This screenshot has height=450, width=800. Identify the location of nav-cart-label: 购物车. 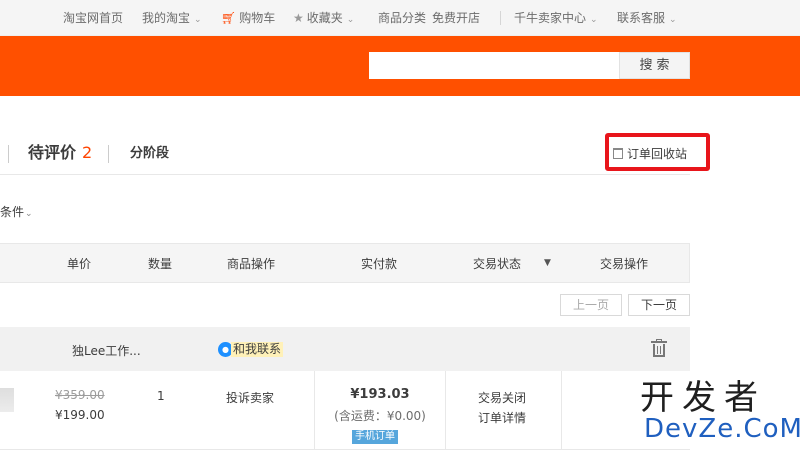
(257, 18).